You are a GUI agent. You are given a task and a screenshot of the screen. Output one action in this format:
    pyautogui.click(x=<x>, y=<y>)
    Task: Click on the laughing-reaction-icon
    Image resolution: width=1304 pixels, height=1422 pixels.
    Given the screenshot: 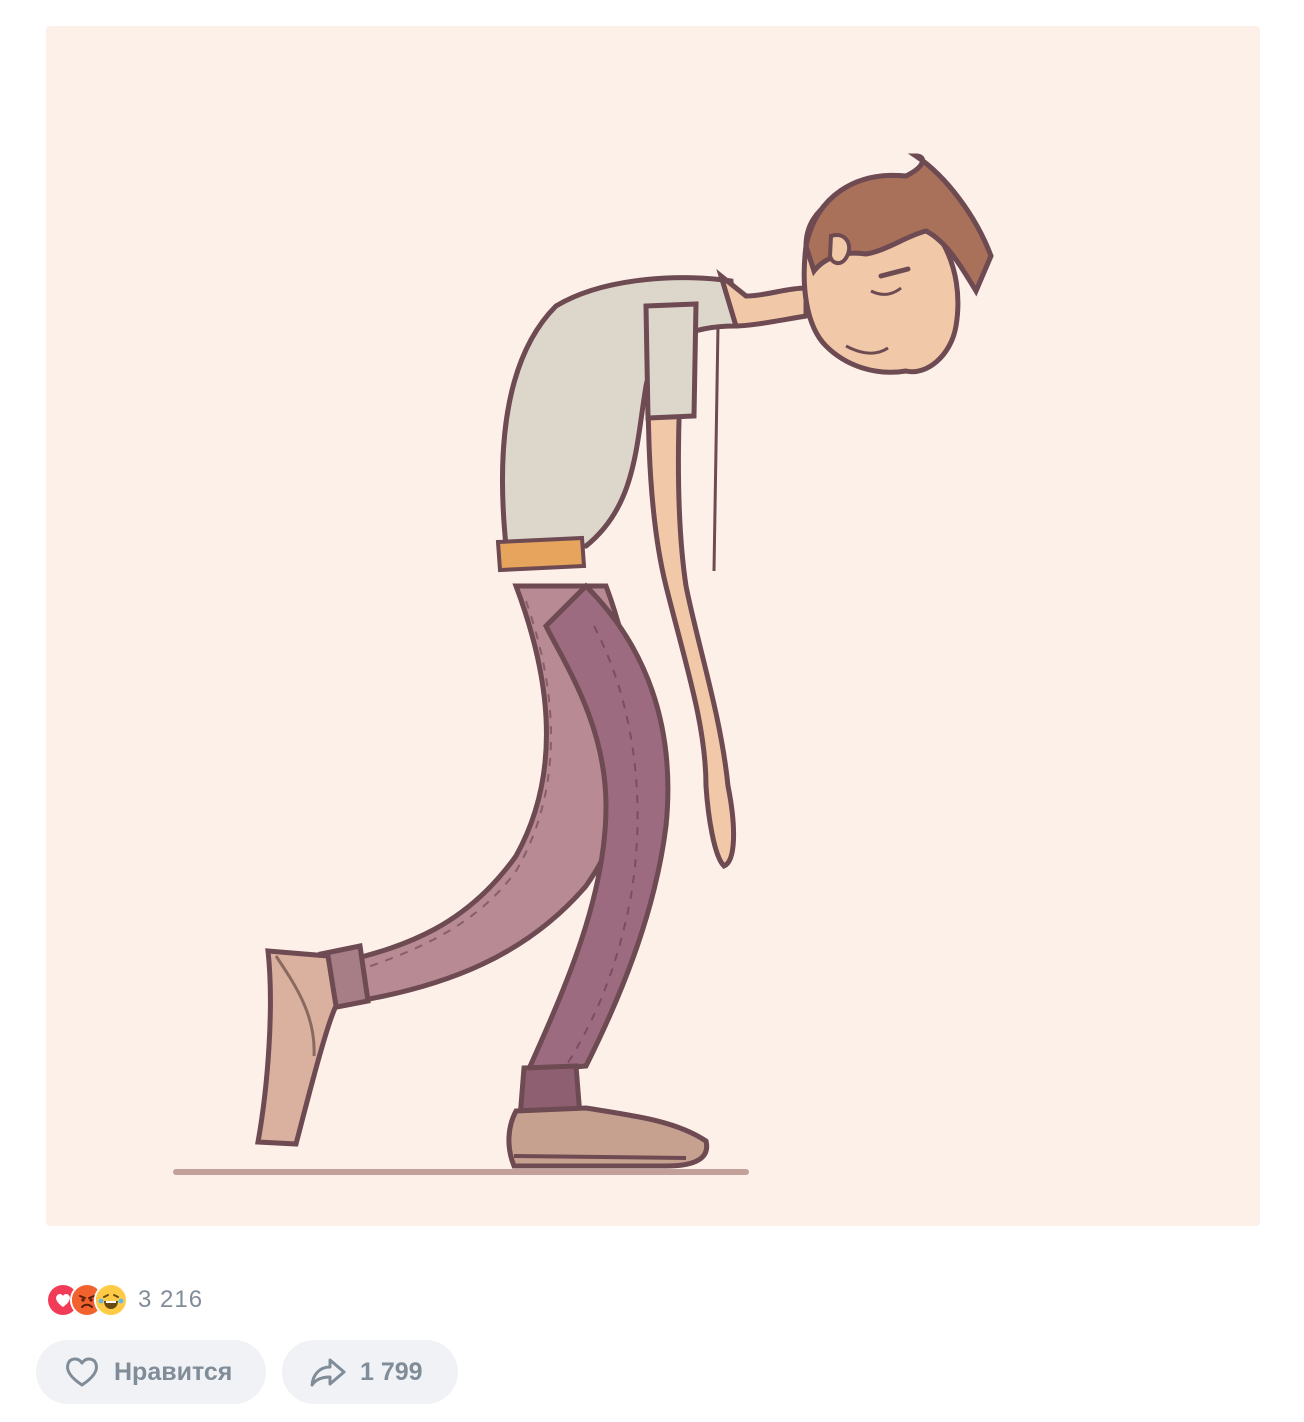 What is the action you would take?
    pyautogui.click(x=111, y=1300)
    